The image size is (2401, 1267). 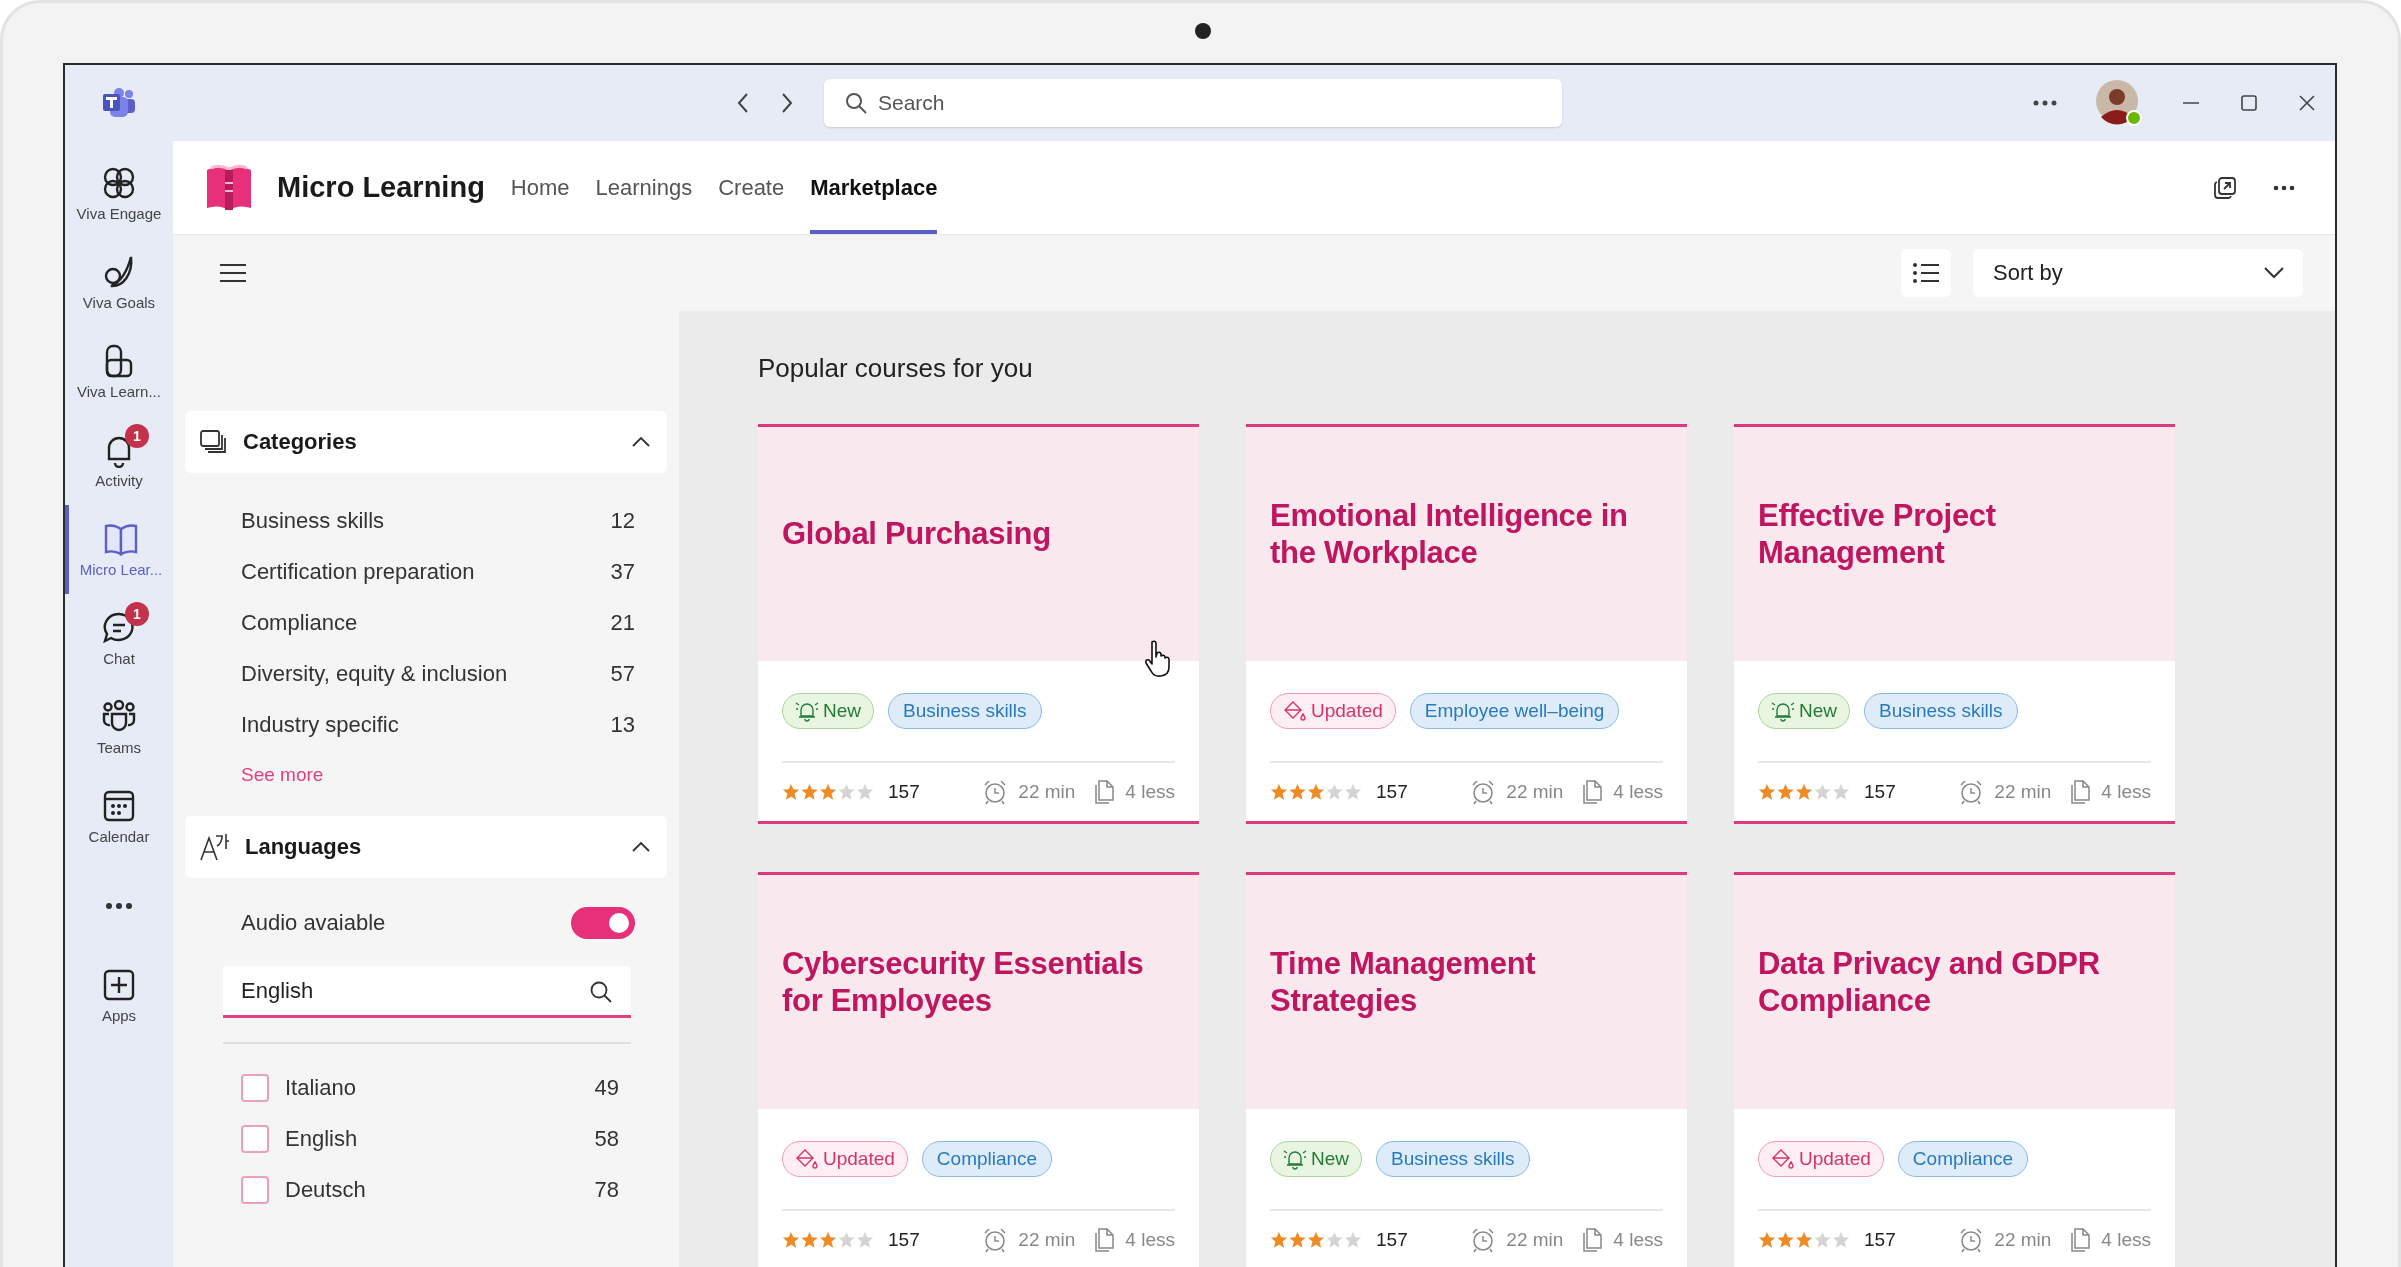 What do you see at coordinates (213, 442) in the screenshot?
I see `stack-icon` at bounding box center [213, 442].